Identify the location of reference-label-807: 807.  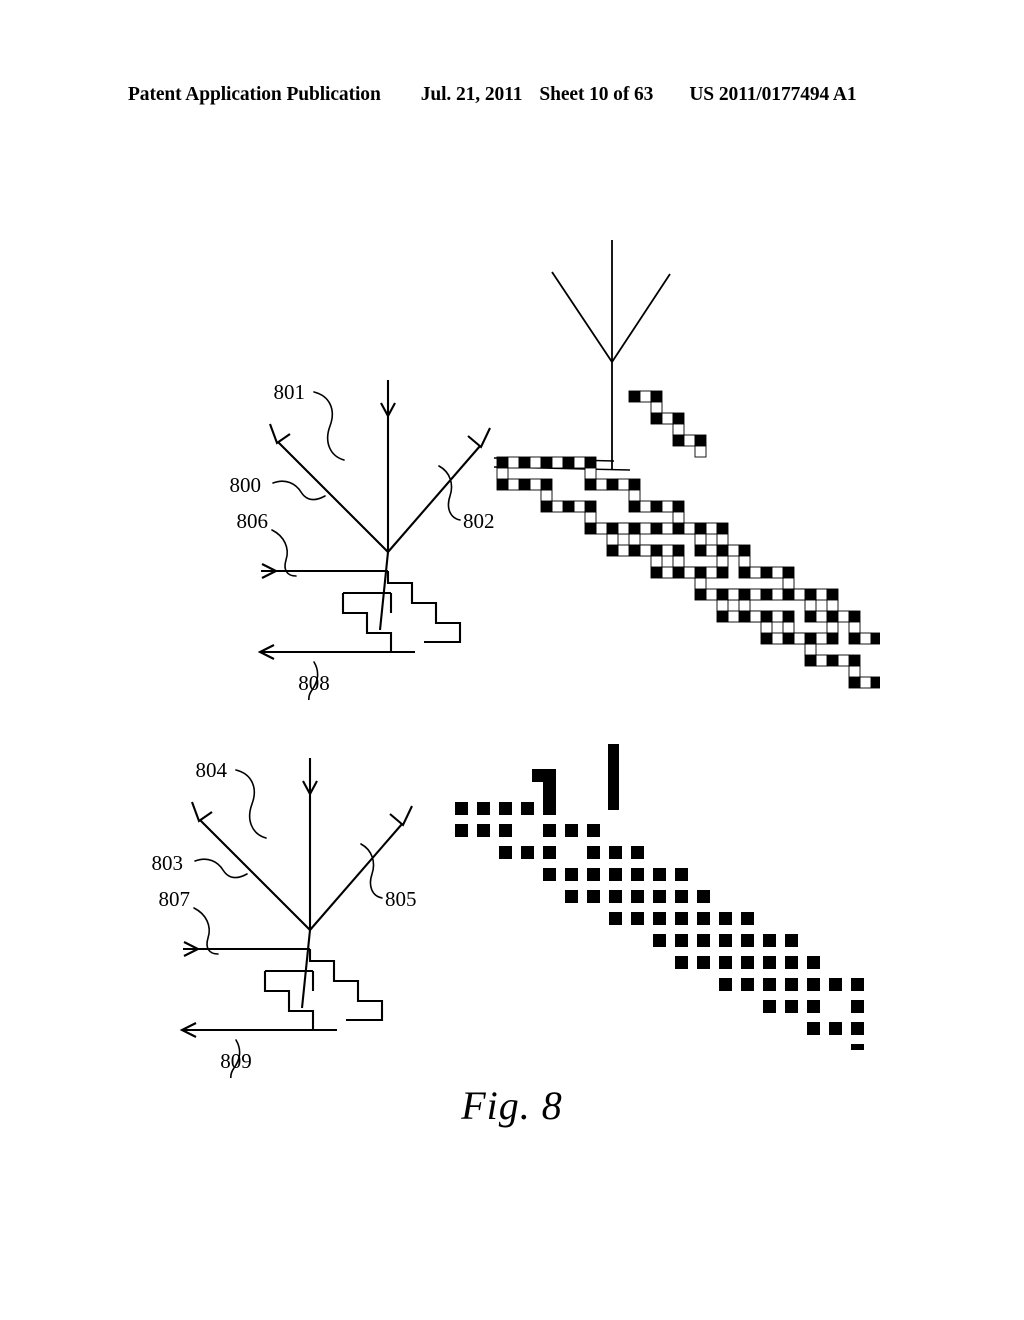
(175, 899).